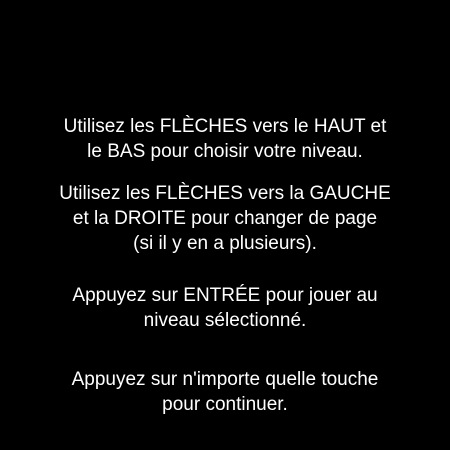 This screenshot has width=450, height=450. What do you see at coordinates (225, 295) in the screenshot?
I see `instruction-line: Appuyez sur ENTRÉE pour jouer au` at bounding box center [225, 295].